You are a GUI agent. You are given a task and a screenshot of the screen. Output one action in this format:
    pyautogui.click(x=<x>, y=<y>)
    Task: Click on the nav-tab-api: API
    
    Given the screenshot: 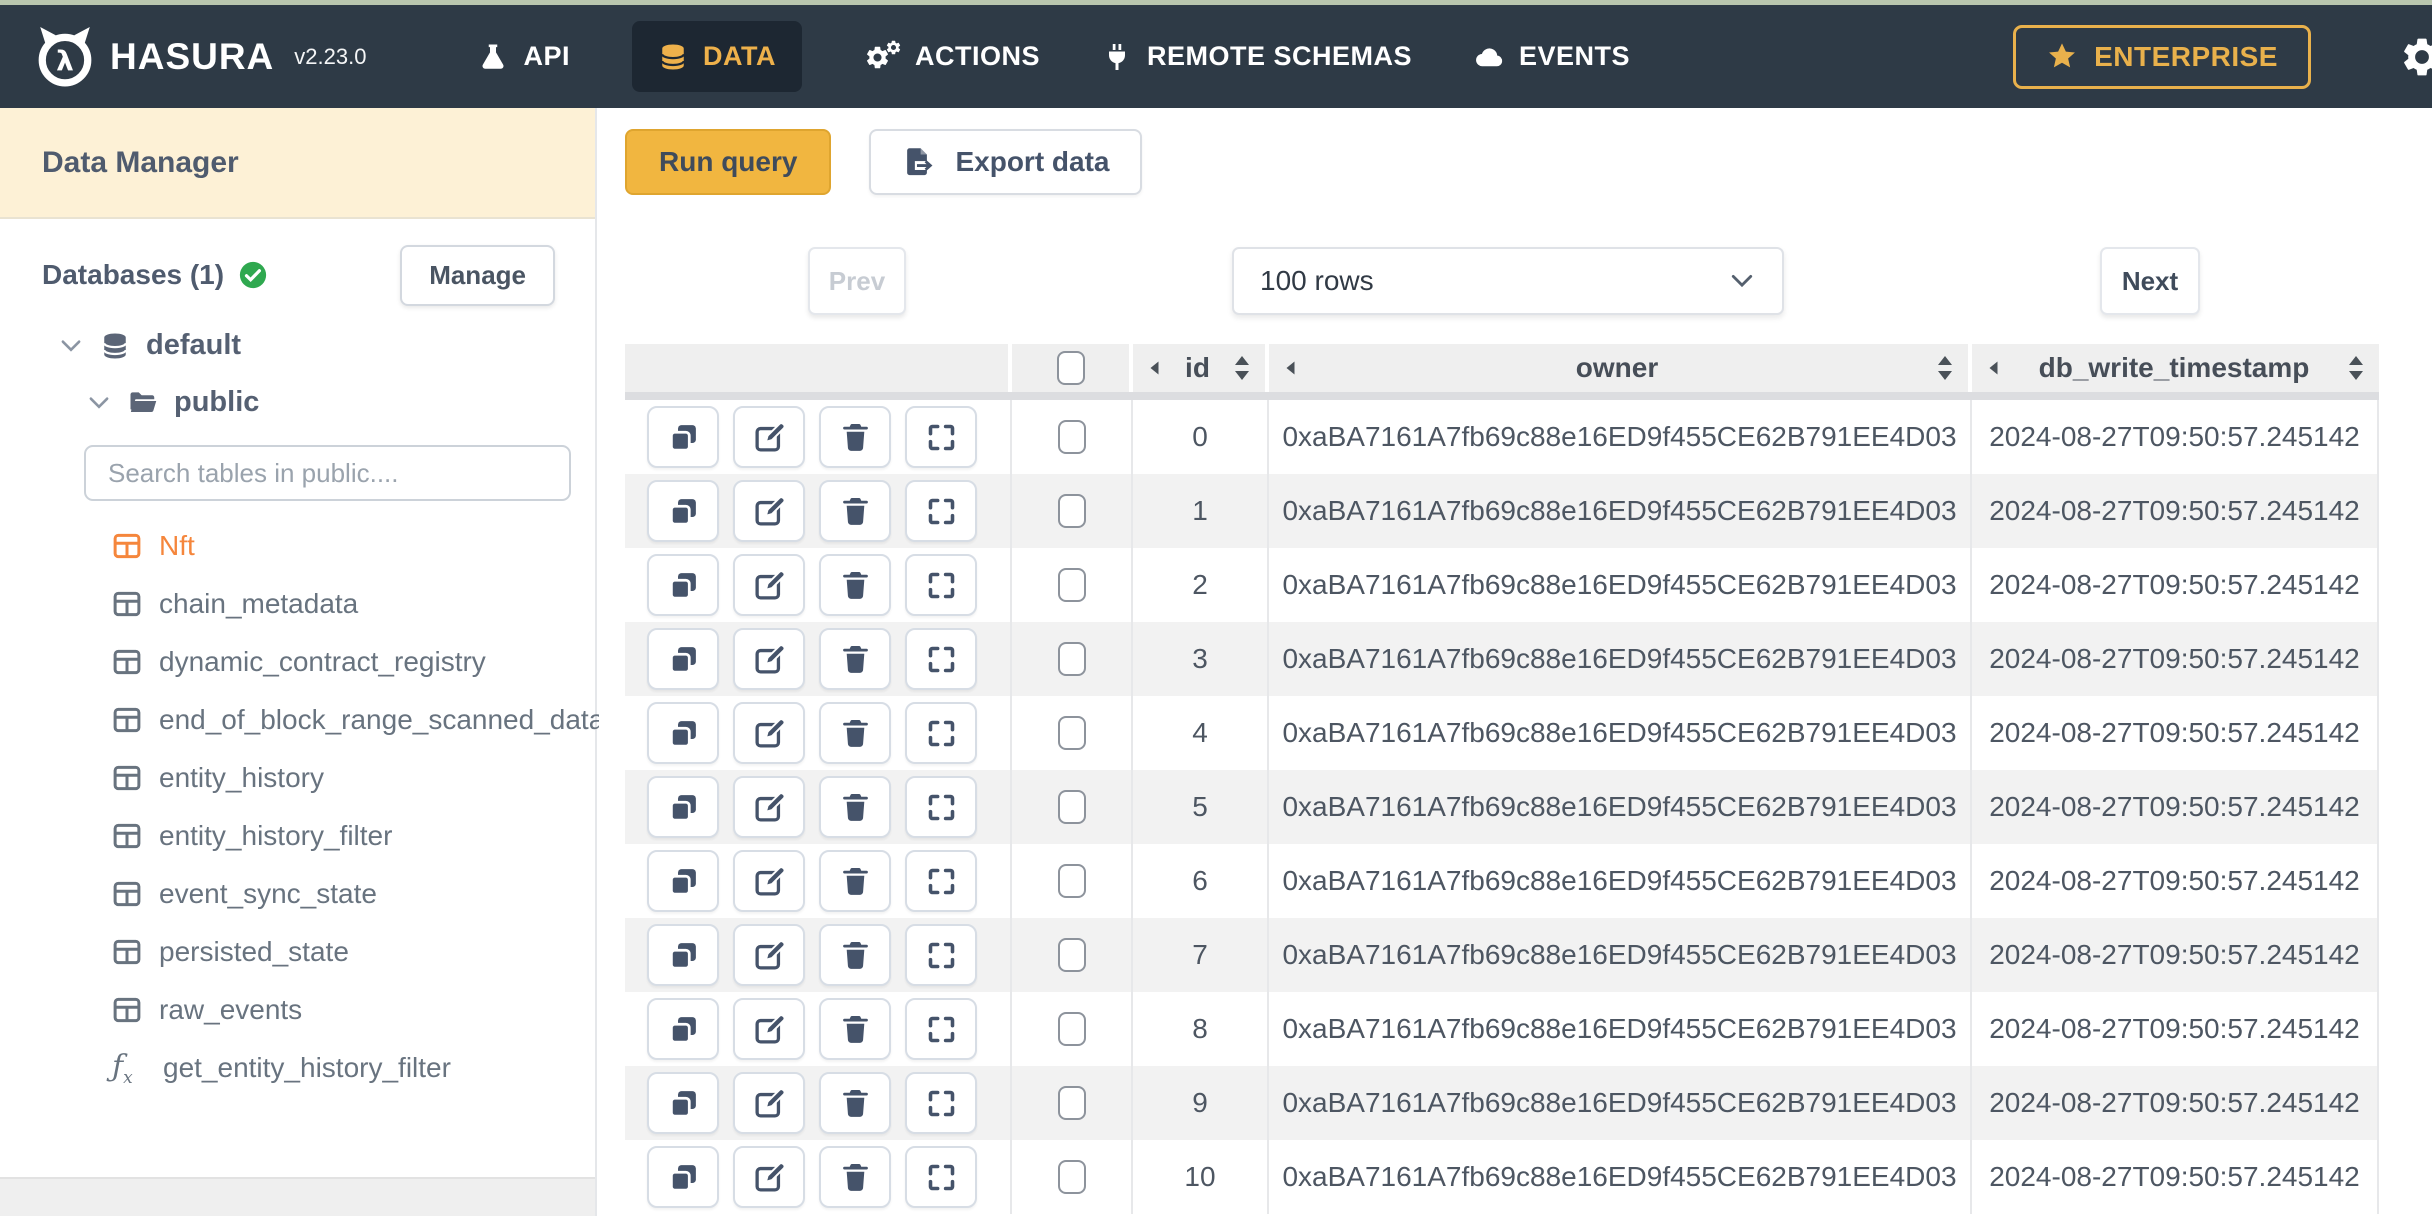 What is the action you would take?
    pyautogui.click(x=524, y=56)
    